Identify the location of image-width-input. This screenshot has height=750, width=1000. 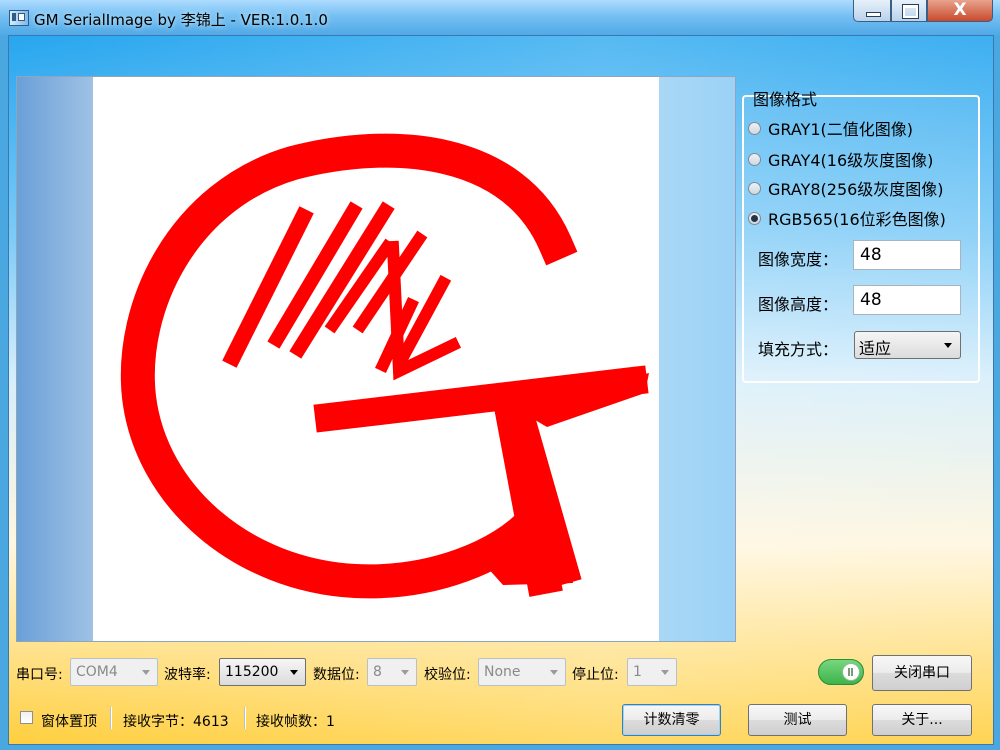
(907, 255).